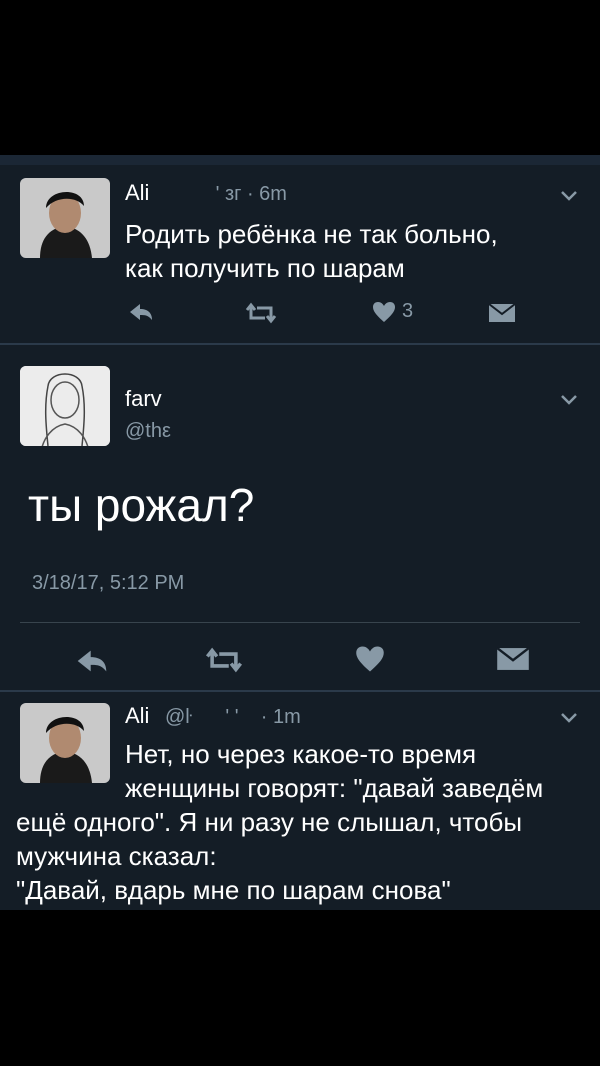  What do you see at coordinates (116, 856) in the screenshot?
I see `tweet-text-line: мужчина сказал:` at bounding box center [116, 856].